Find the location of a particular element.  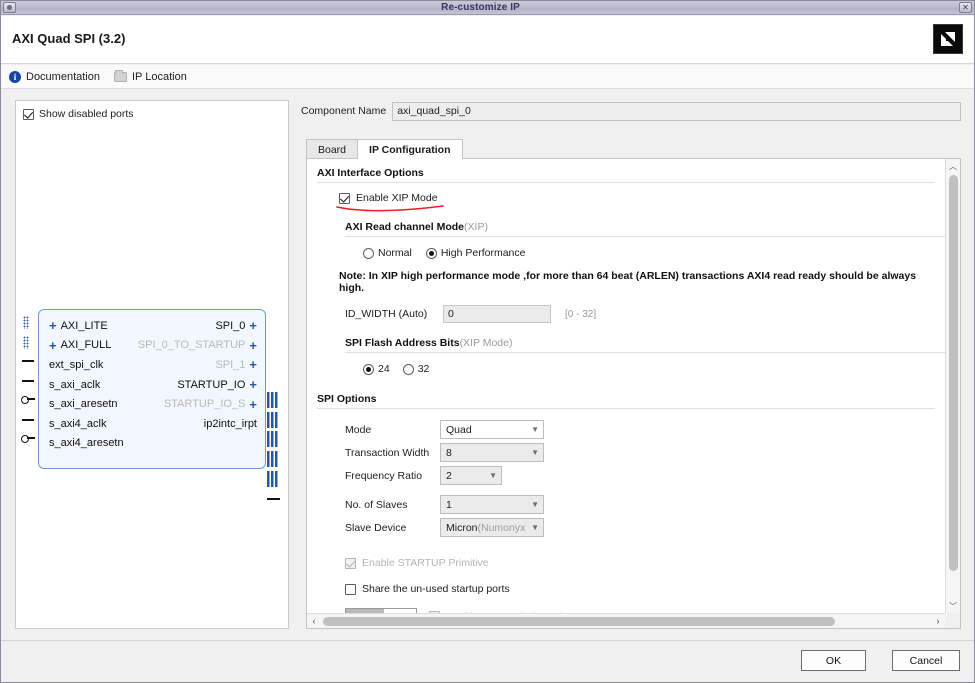

bus-connector-spi-0-to-startup is located at coordinates (272, 420).